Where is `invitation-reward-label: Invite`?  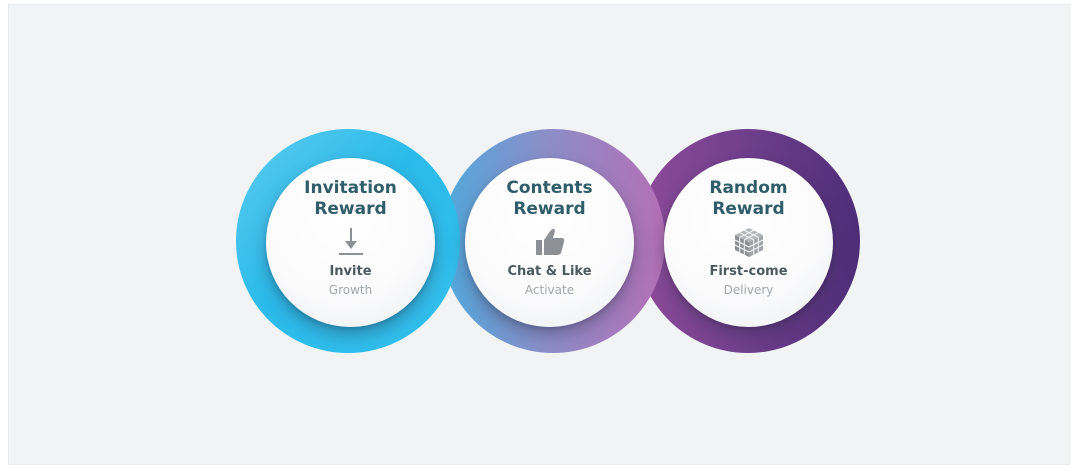
invitation-reward-label: Invite is located at coordinates (350, 271).